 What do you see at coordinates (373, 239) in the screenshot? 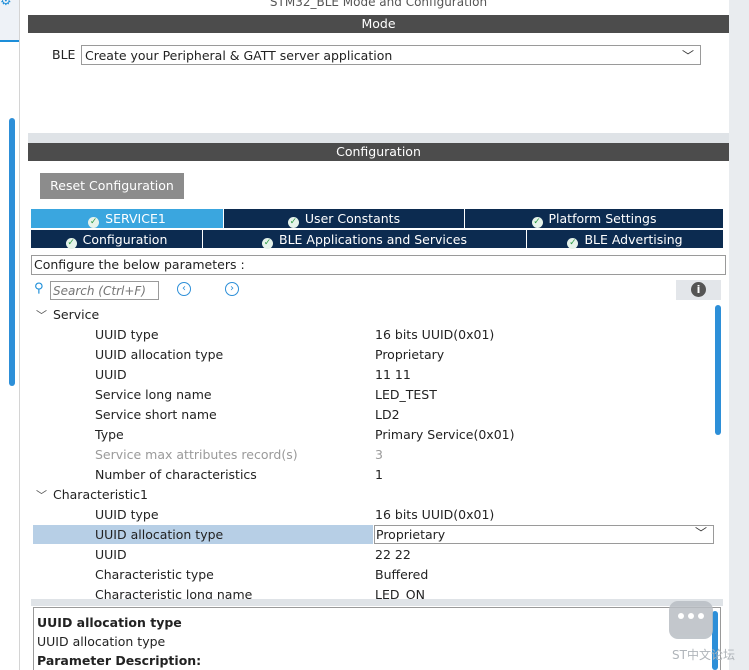
I see `tab-label: BLE Applications and Services` at bounding box center [373, 239].